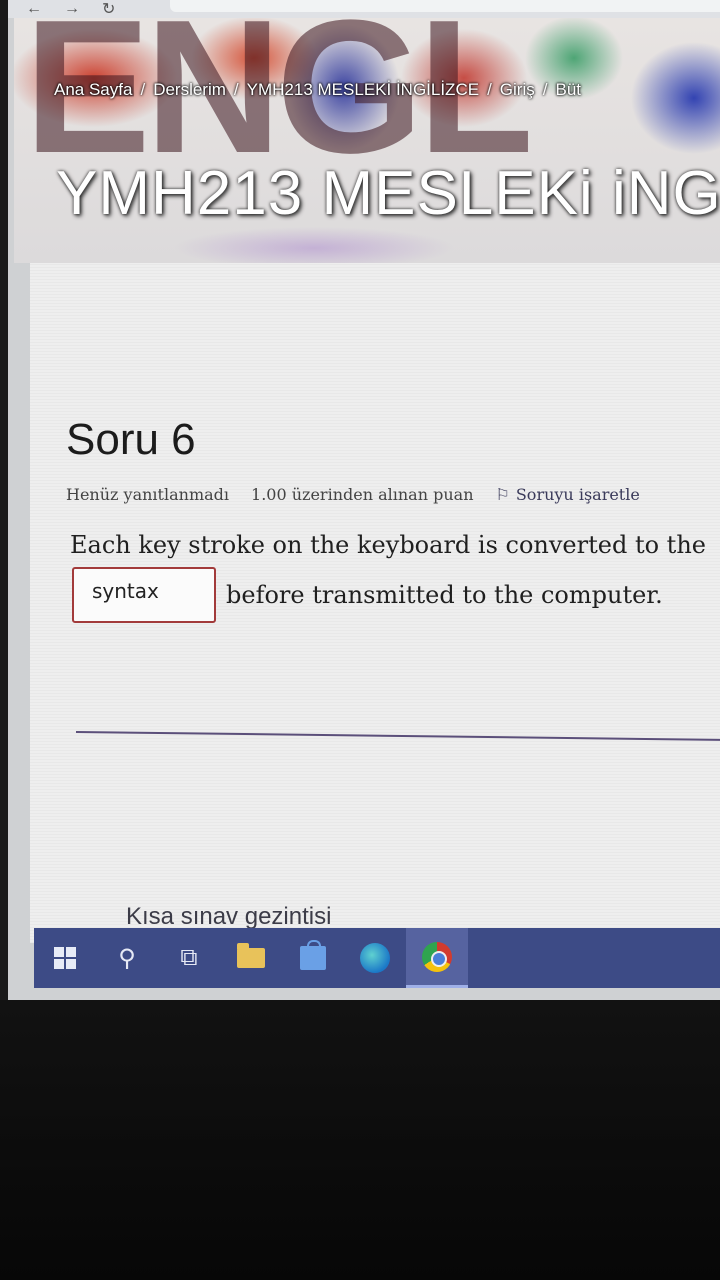 The image size is (720, 1280). What do you see at coordinates (131, 439) in the screenshot?
I see `question-number-heading: Soru 6` at bounding box center [131, 439].